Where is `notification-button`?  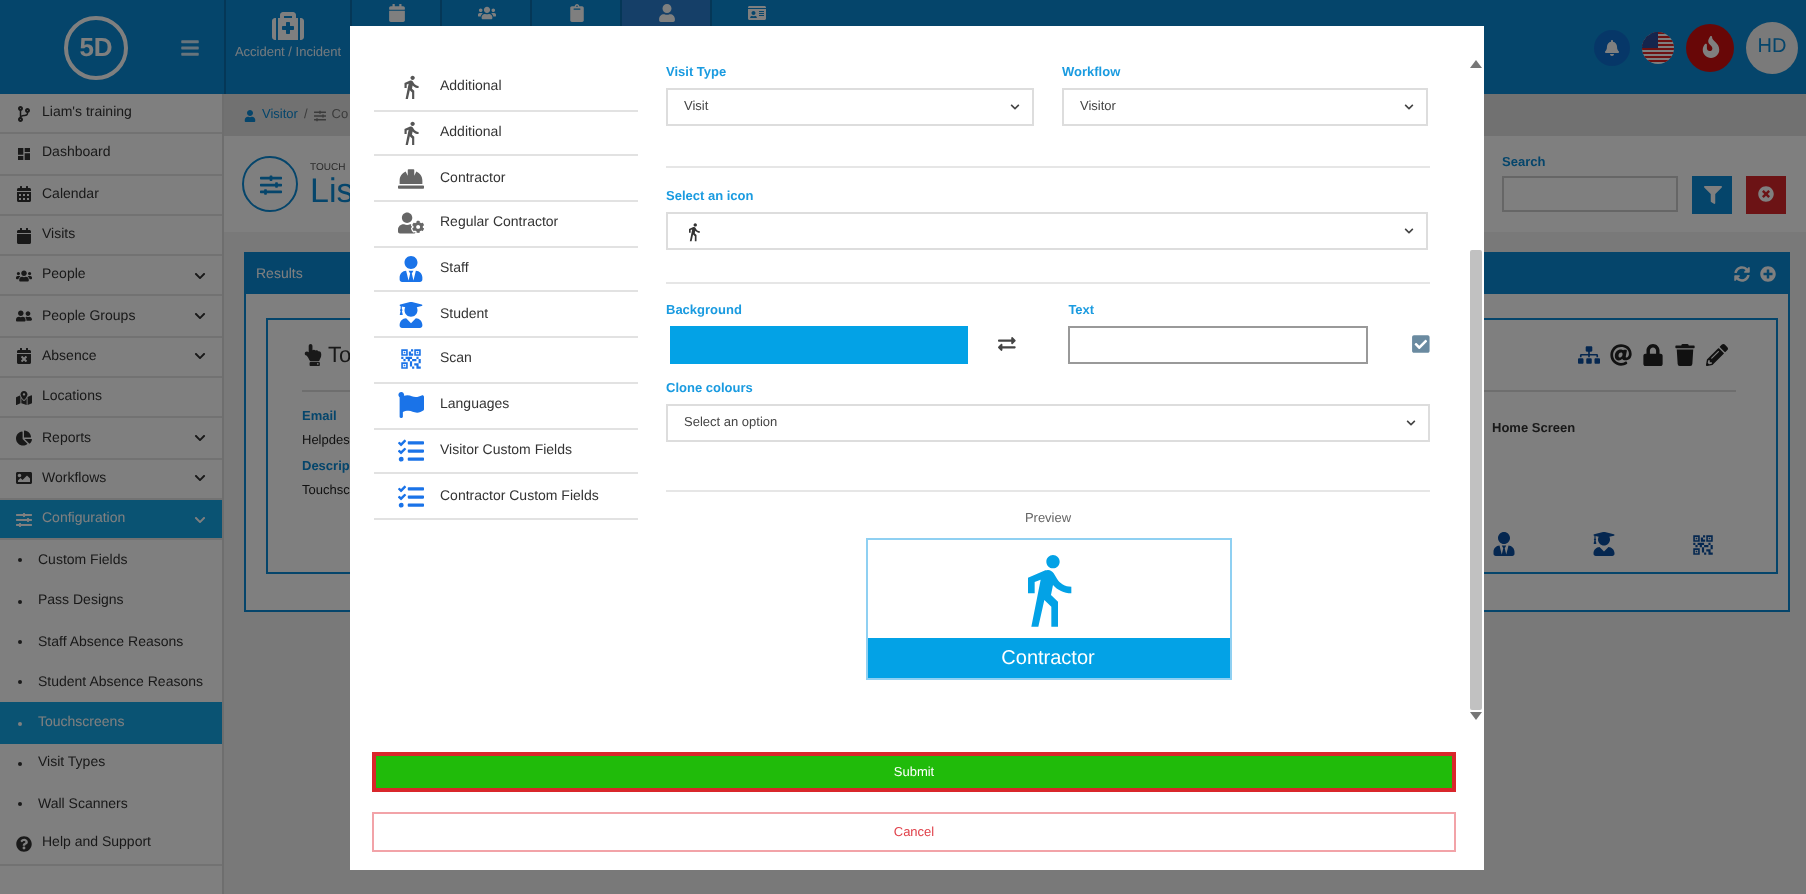 notification-button is located at coordinates (1612, 47).